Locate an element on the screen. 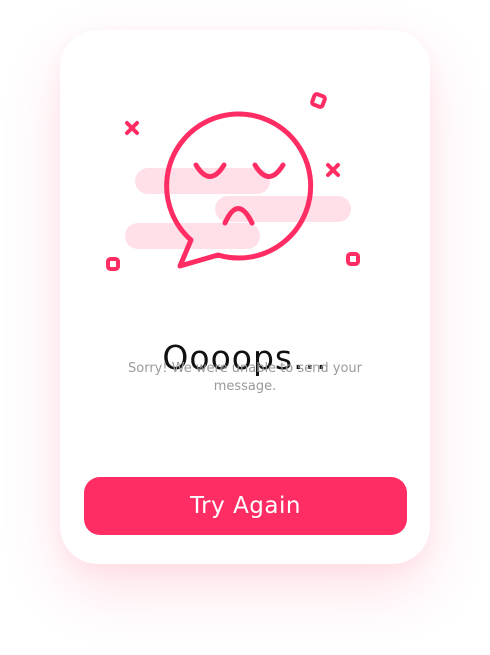 The image size is (490, 655). x-mark-icon-left is located at coordinates (132, 128).